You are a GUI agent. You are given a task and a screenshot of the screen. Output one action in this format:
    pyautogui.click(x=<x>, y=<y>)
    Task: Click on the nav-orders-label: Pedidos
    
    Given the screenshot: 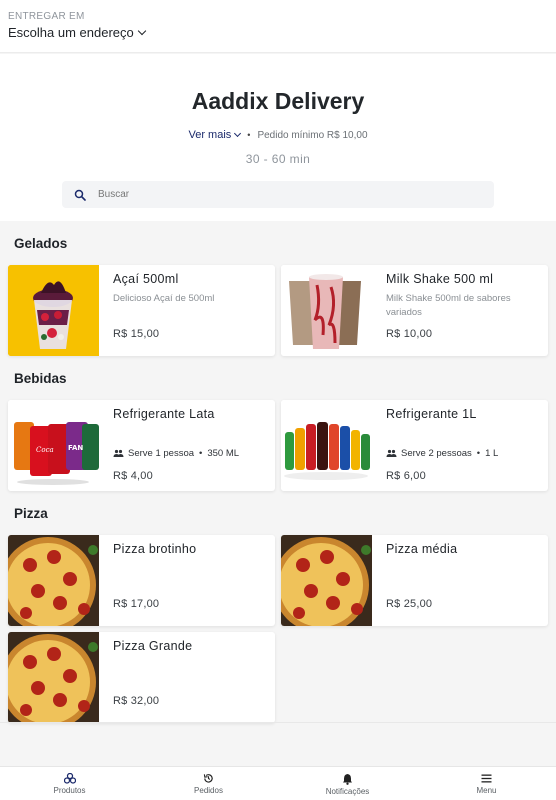 What is the action you would take?
    pyautogui.click(x=208, y=790)
    